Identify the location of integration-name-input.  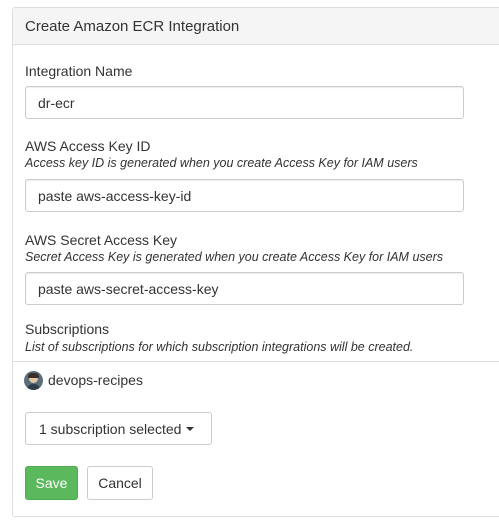
(244, 102).